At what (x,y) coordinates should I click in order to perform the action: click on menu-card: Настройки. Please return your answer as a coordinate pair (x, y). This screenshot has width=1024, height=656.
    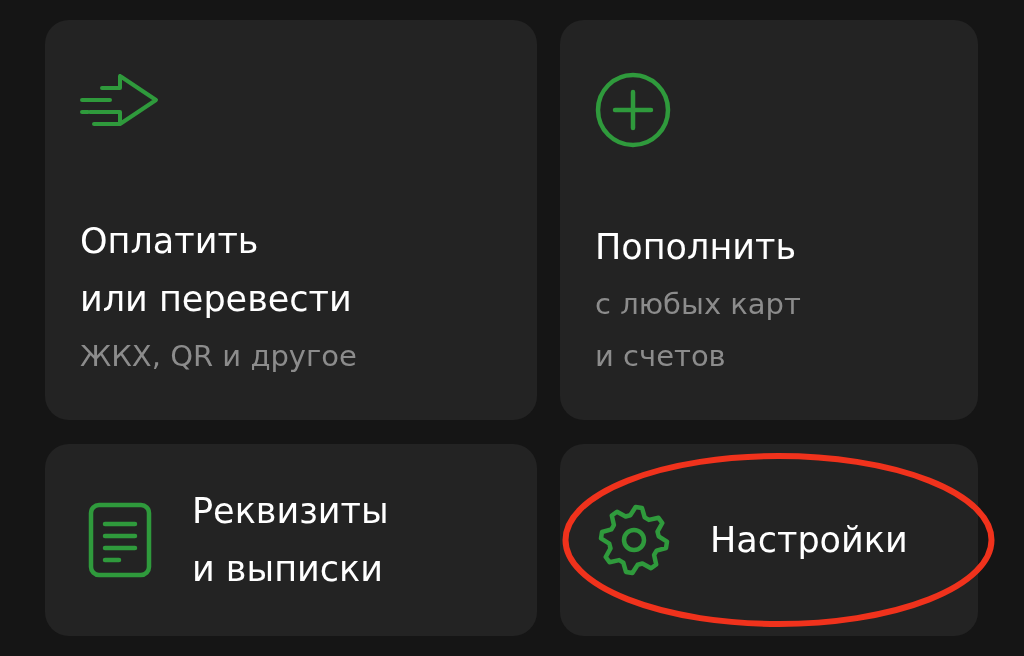
    Looking at the image, I should click on (769, 540).